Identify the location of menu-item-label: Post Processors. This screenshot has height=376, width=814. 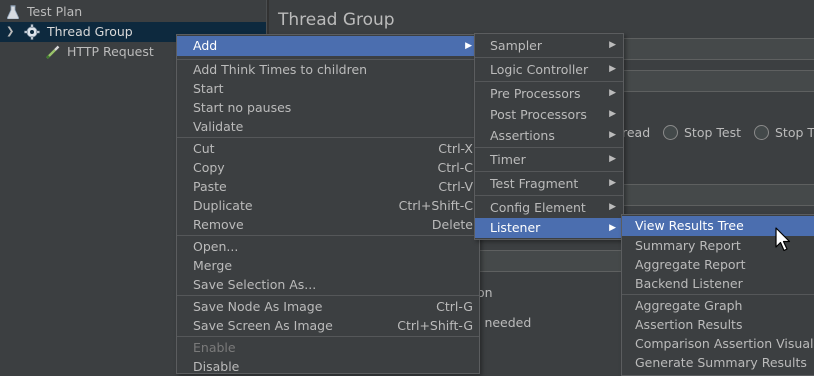
(538, 114).